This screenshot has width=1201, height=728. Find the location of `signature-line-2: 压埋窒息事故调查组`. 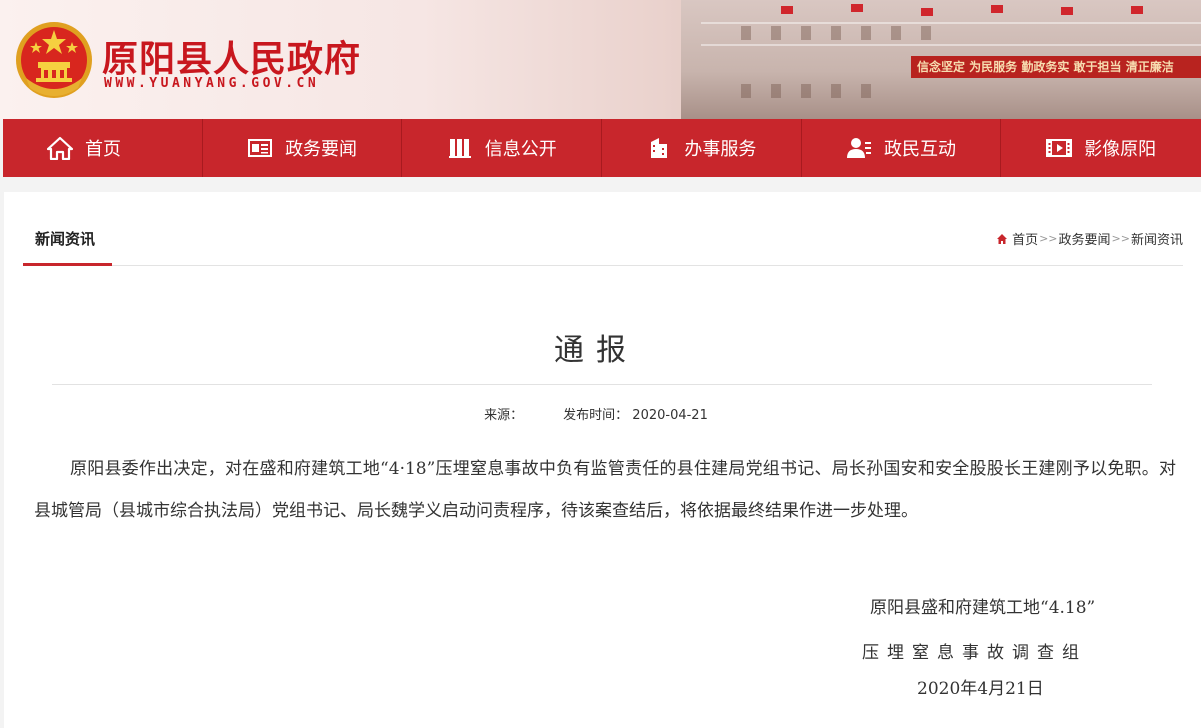

signature-line-2: 压埋窒息事故调查组 is located at coordinates (974, 653).